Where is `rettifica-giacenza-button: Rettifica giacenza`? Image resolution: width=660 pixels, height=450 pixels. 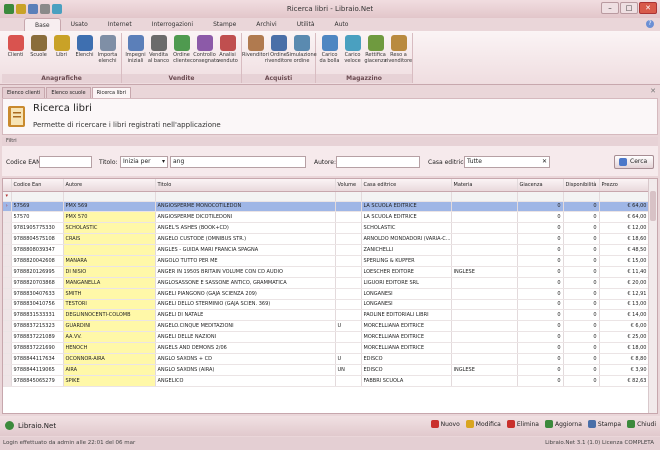 rettifica-giacenza-button: Rettifica giacenza is located at coordinates (375, 53).